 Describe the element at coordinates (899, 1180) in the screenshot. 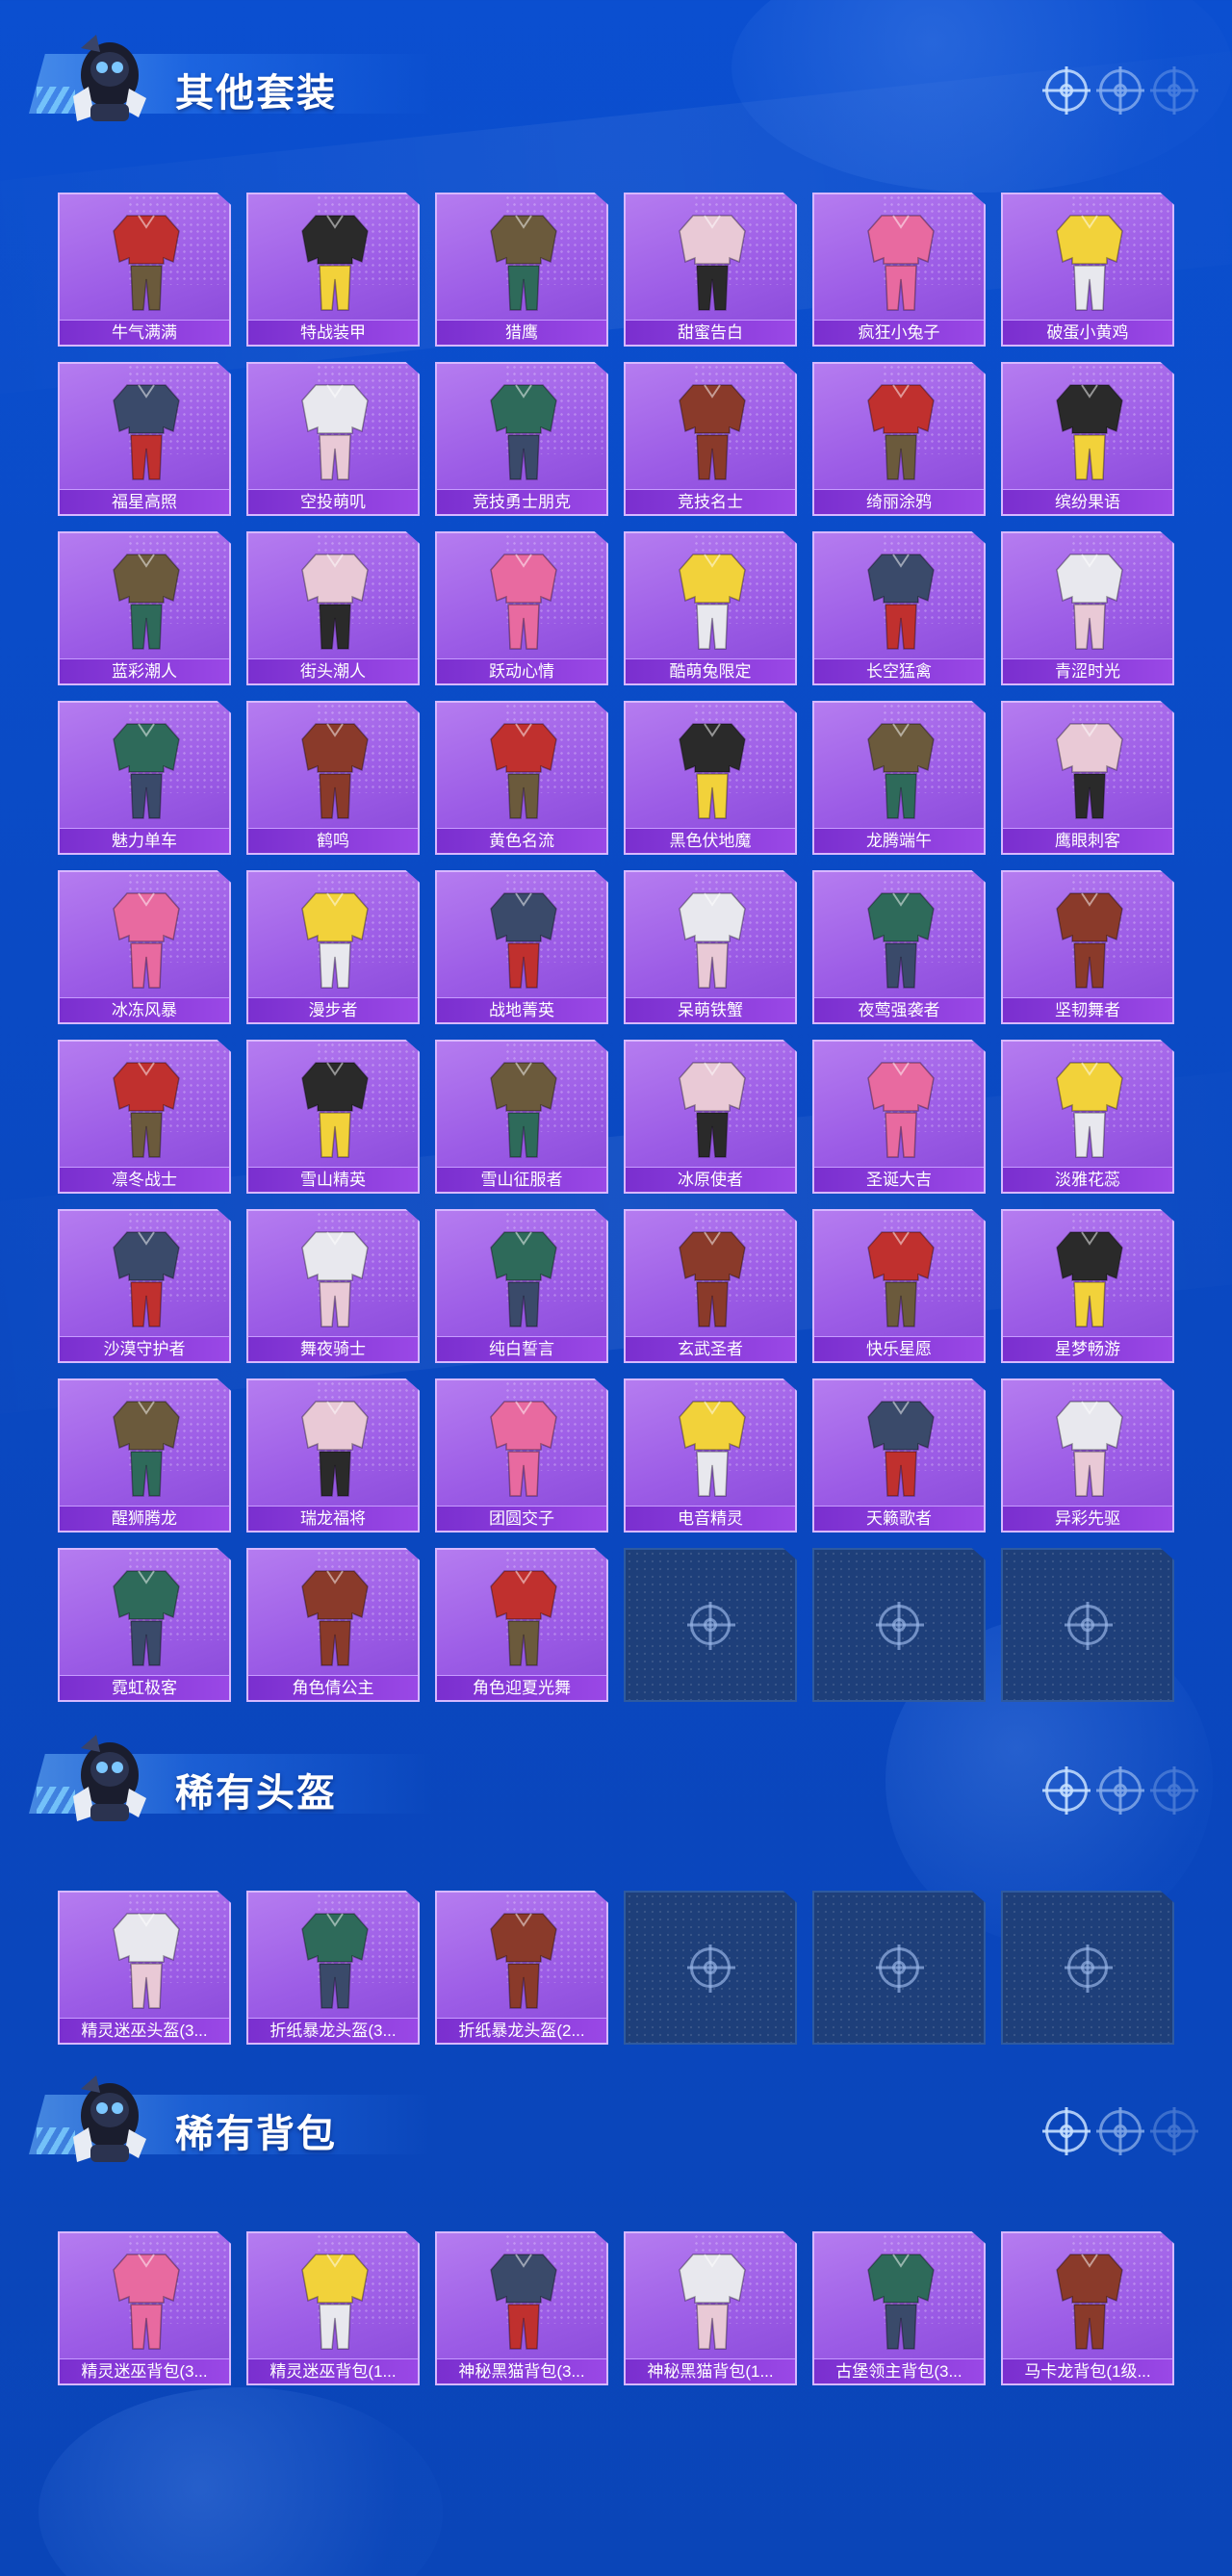

I see `item-name: 圣诞大吉` at that location.